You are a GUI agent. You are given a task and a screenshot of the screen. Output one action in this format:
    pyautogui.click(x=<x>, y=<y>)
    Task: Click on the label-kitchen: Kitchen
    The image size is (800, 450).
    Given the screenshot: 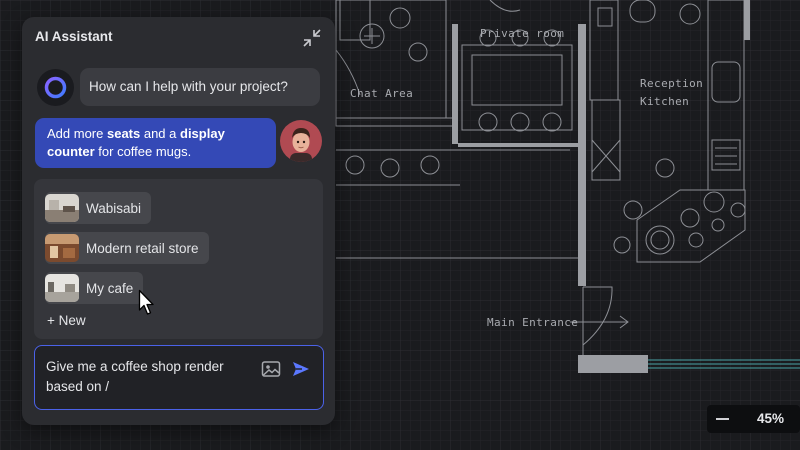 What is the action you would take?
    pyautogui.click(x=664, y=101)
    